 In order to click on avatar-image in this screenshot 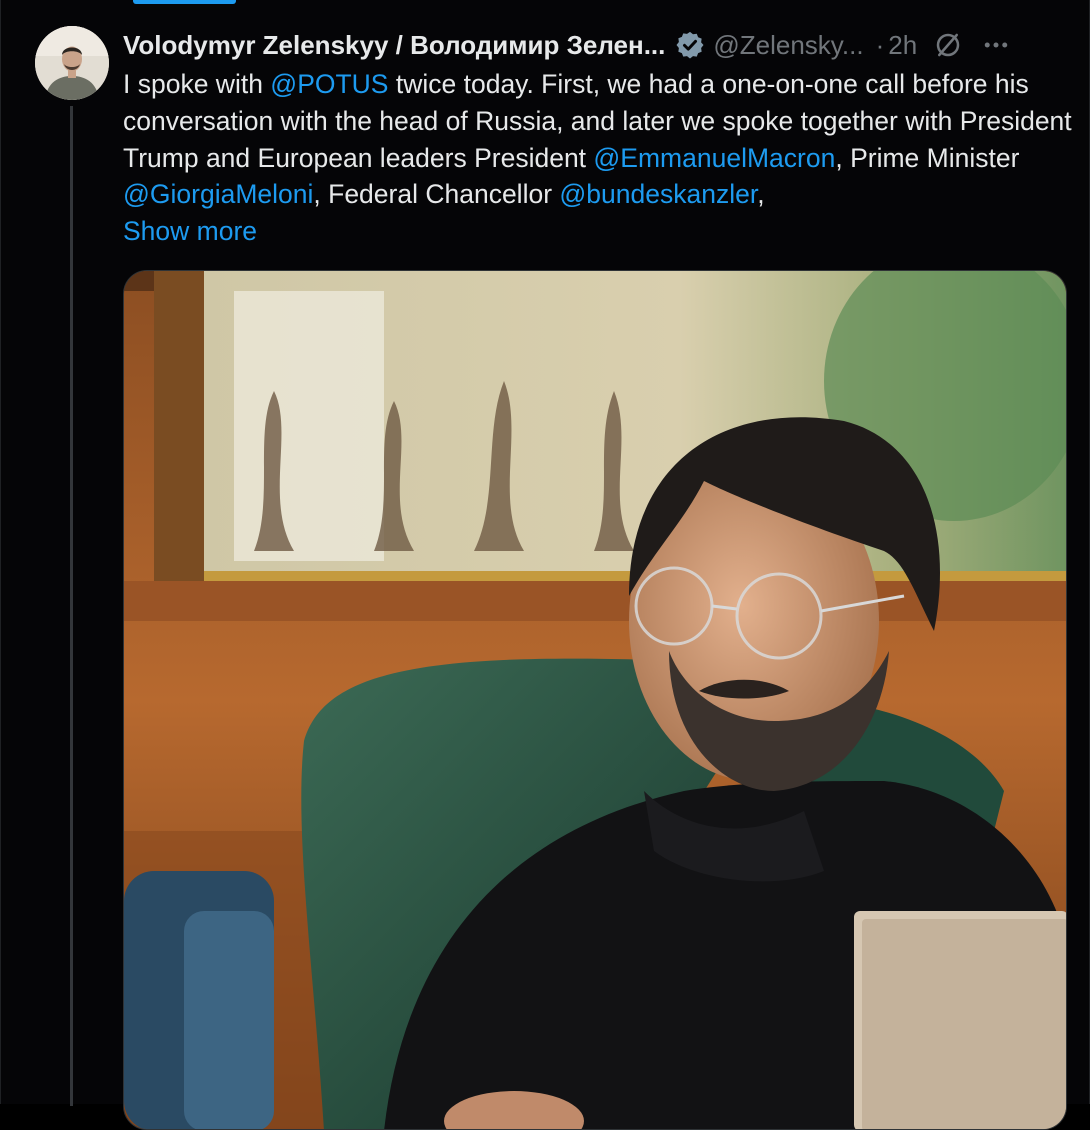, I will do `click(72, 63)`.